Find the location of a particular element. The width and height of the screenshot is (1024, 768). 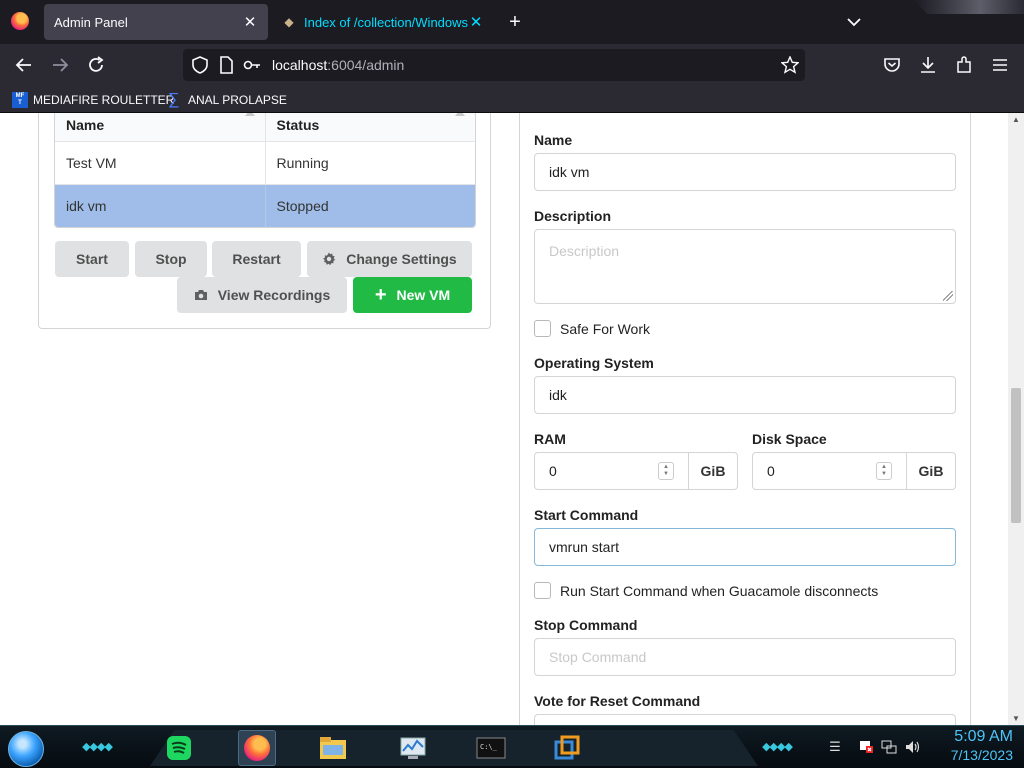

description-placeholder: Description is located at coordinates (584, 251).